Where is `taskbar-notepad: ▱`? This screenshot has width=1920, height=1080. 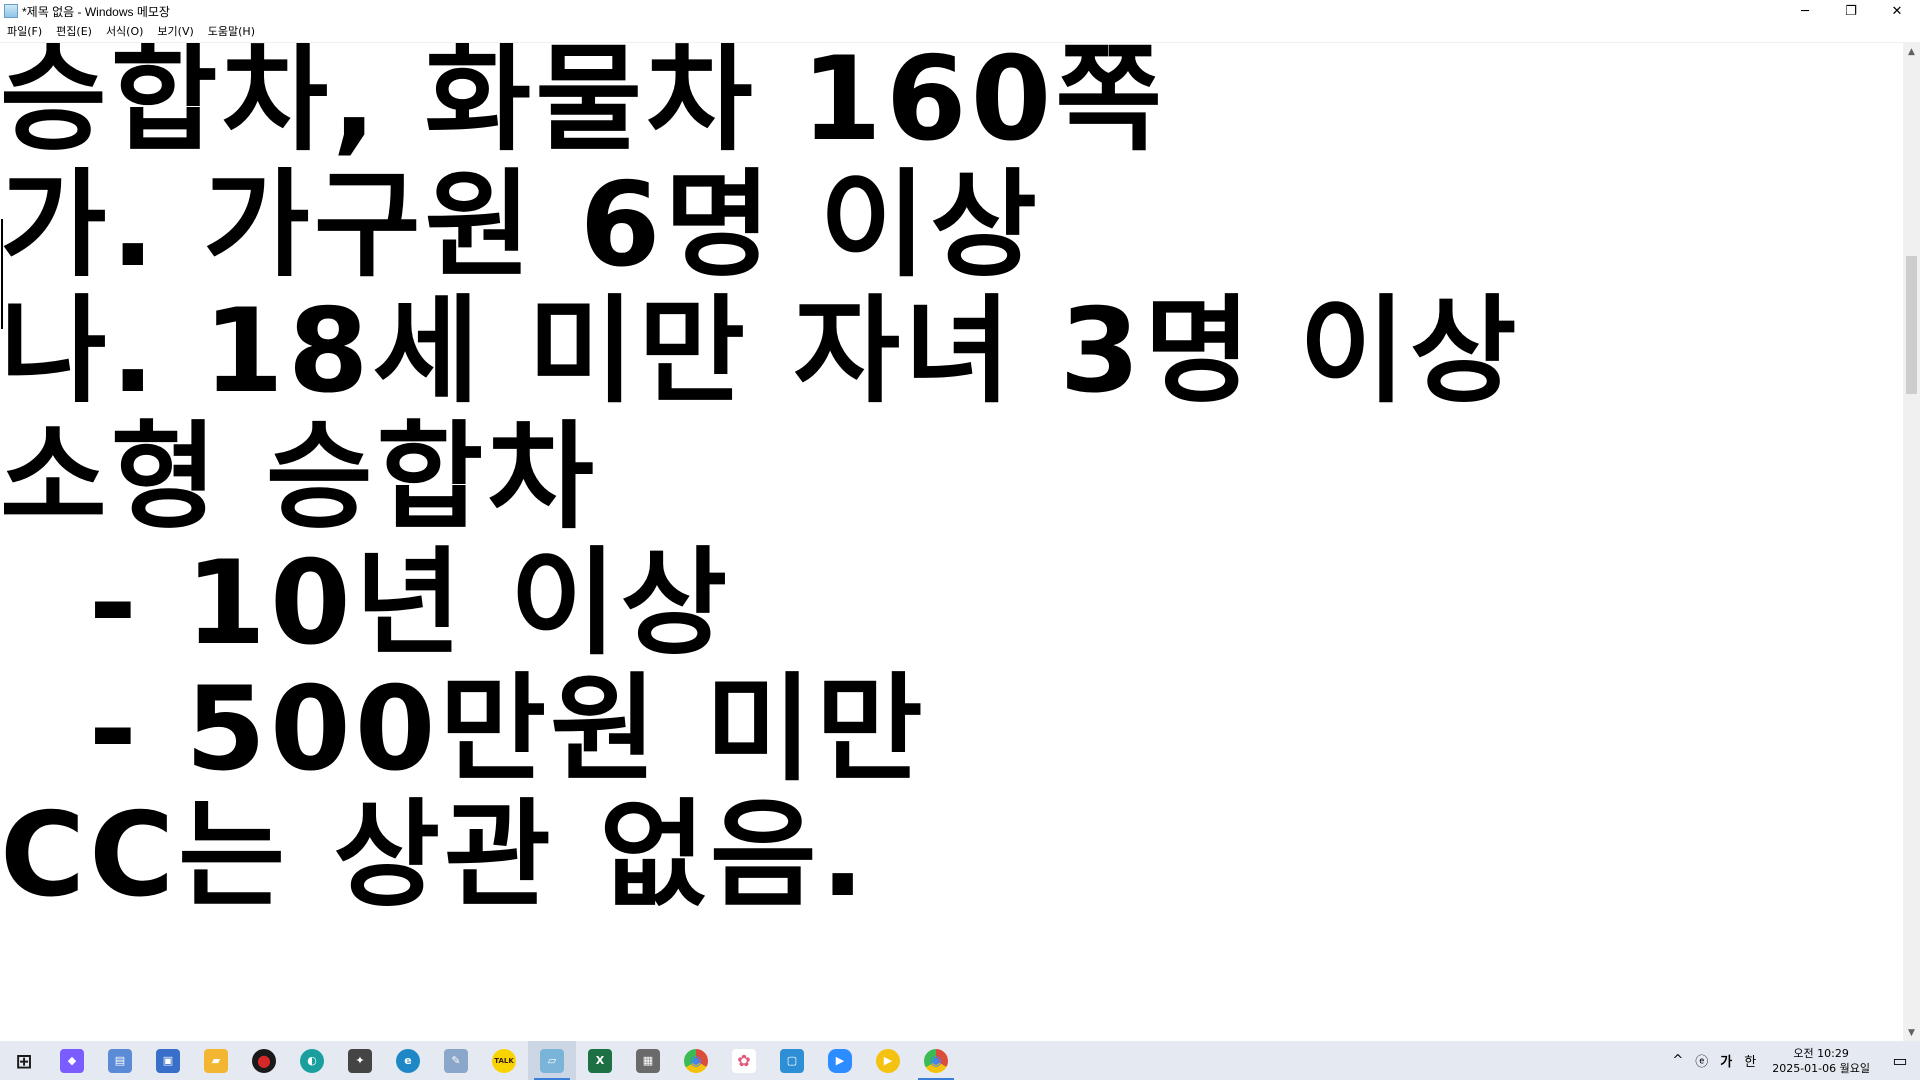
taskbar-notepad: ▱ is located at coordinates (552, 1060).